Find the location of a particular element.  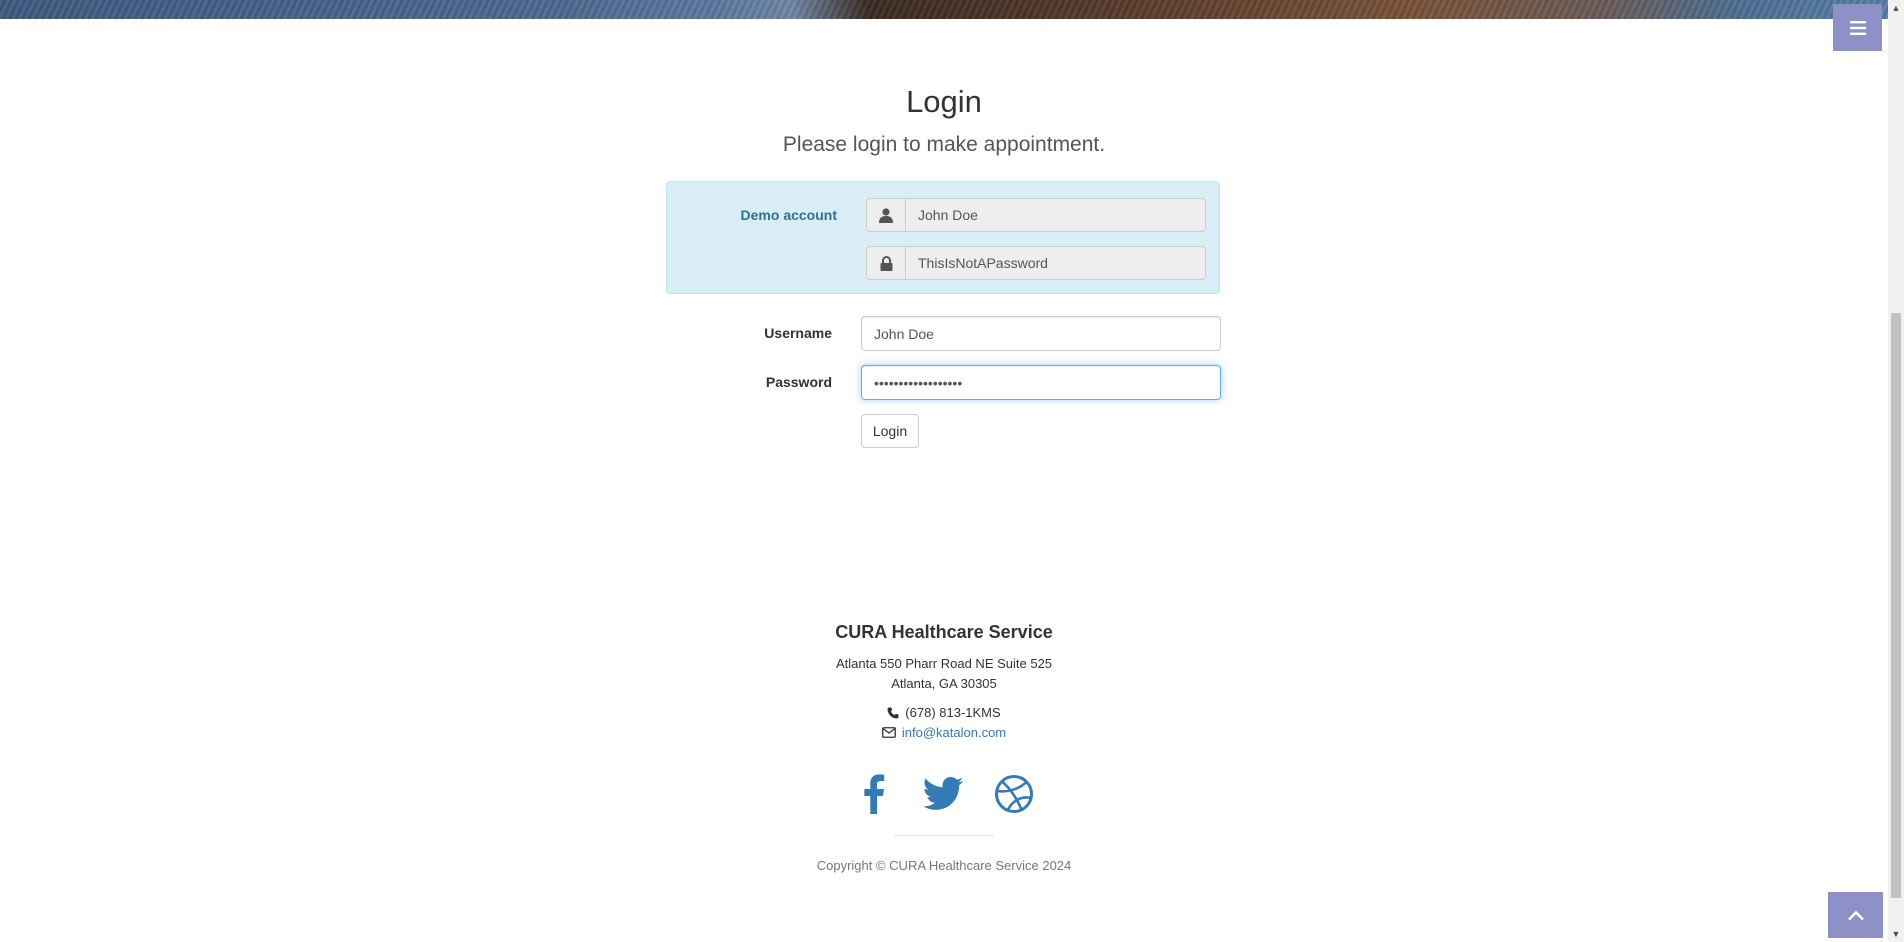

password-input is located at coordinates (1041, 382).